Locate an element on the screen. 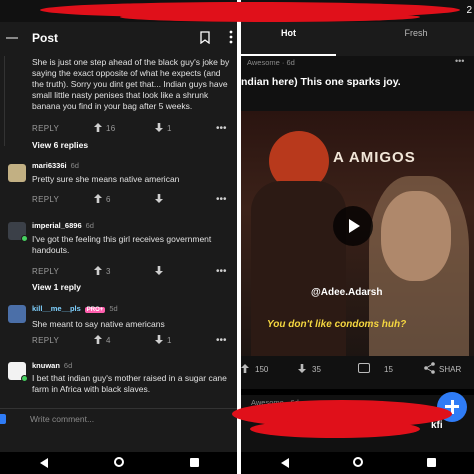 The width and height of the screenshot is (474, 474). tab-hot: Hot is located at coordinates (288, 39).